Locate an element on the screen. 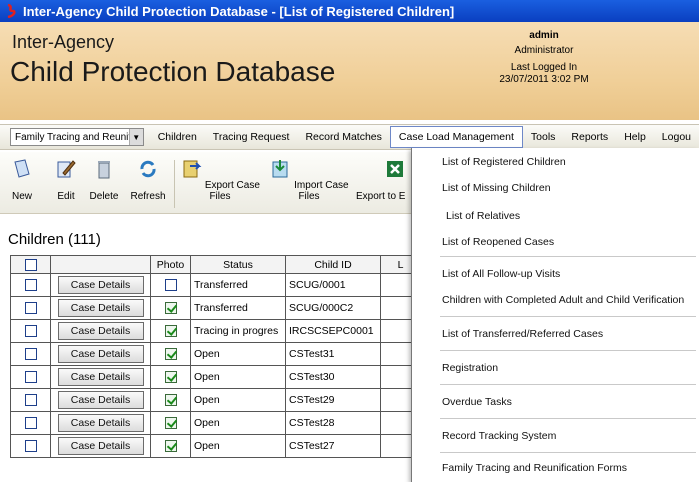 The height and width of the screenshot is (482, 699). child-id-cell: CSTest31 is located at coordinates (333, 354).